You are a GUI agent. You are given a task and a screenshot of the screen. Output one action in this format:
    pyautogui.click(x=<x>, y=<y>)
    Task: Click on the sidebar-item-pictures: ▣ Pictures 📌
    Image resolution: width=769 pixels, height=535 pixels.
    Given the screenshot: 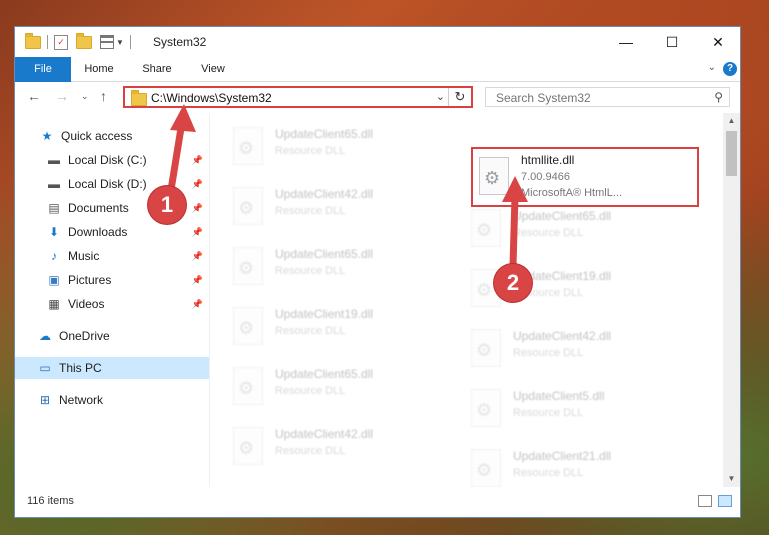 What is the action you would take?
    pyautogui.click(x=112, y=280)
    